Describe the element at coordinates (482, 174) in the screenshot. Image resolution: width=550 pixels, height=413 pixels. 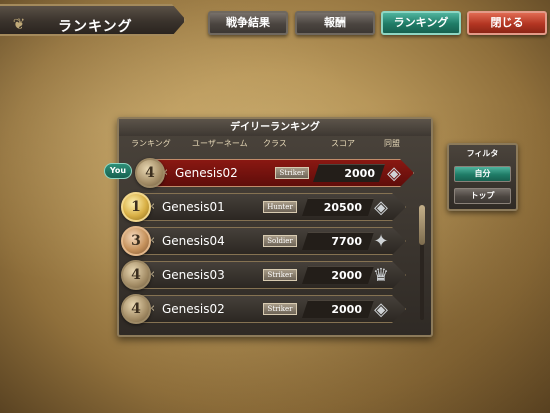
I see `filter-self-button: 自分` at that location.